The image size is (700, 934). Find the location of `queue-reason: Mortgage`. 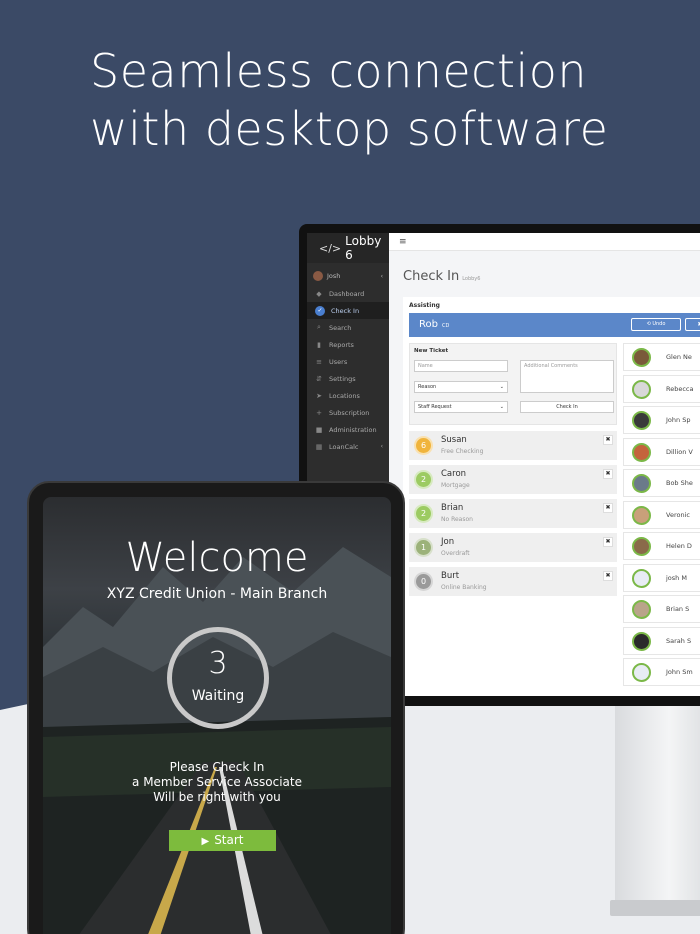

queue-reason: Mortgage is located at coordinates (455, 485).